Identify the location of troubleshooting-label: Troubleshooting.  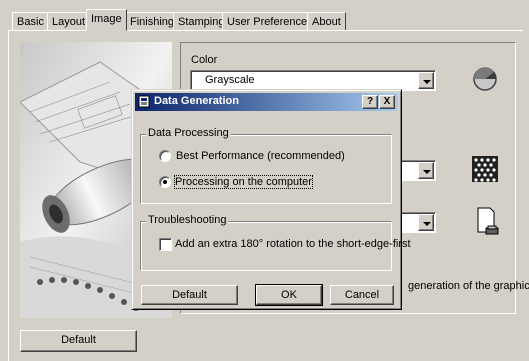
(187, 220).